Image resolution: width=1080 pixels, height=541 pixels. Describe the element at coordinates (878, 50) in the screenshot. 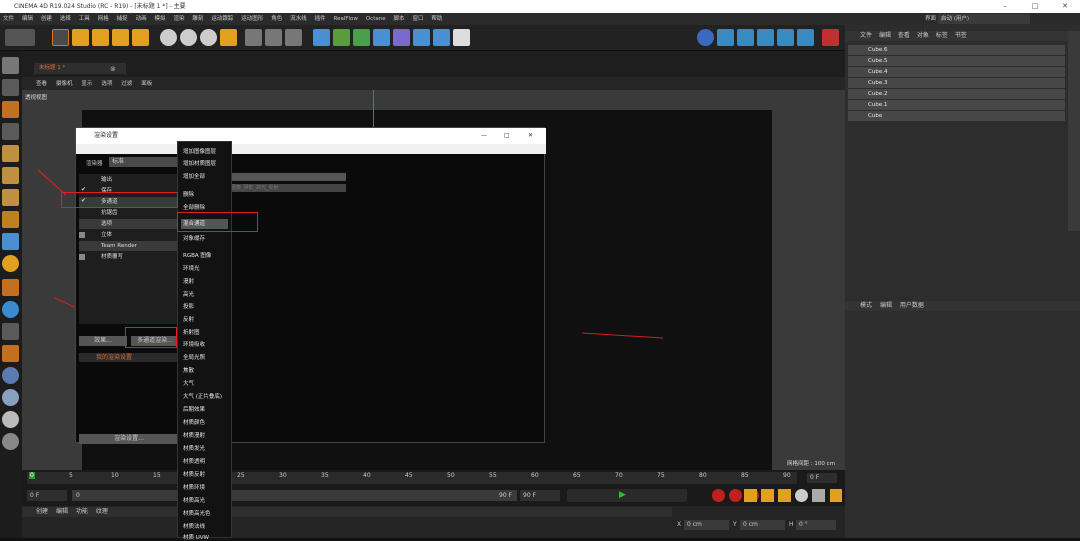

I see `object-name: Cube.6` at that location.